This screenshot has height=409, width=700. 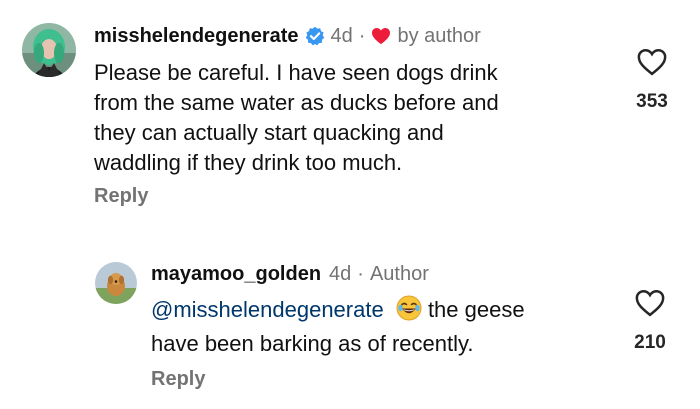 I want to click on comment-text-line: @misshelendegenerate the geese, so click(x=381, y=312).